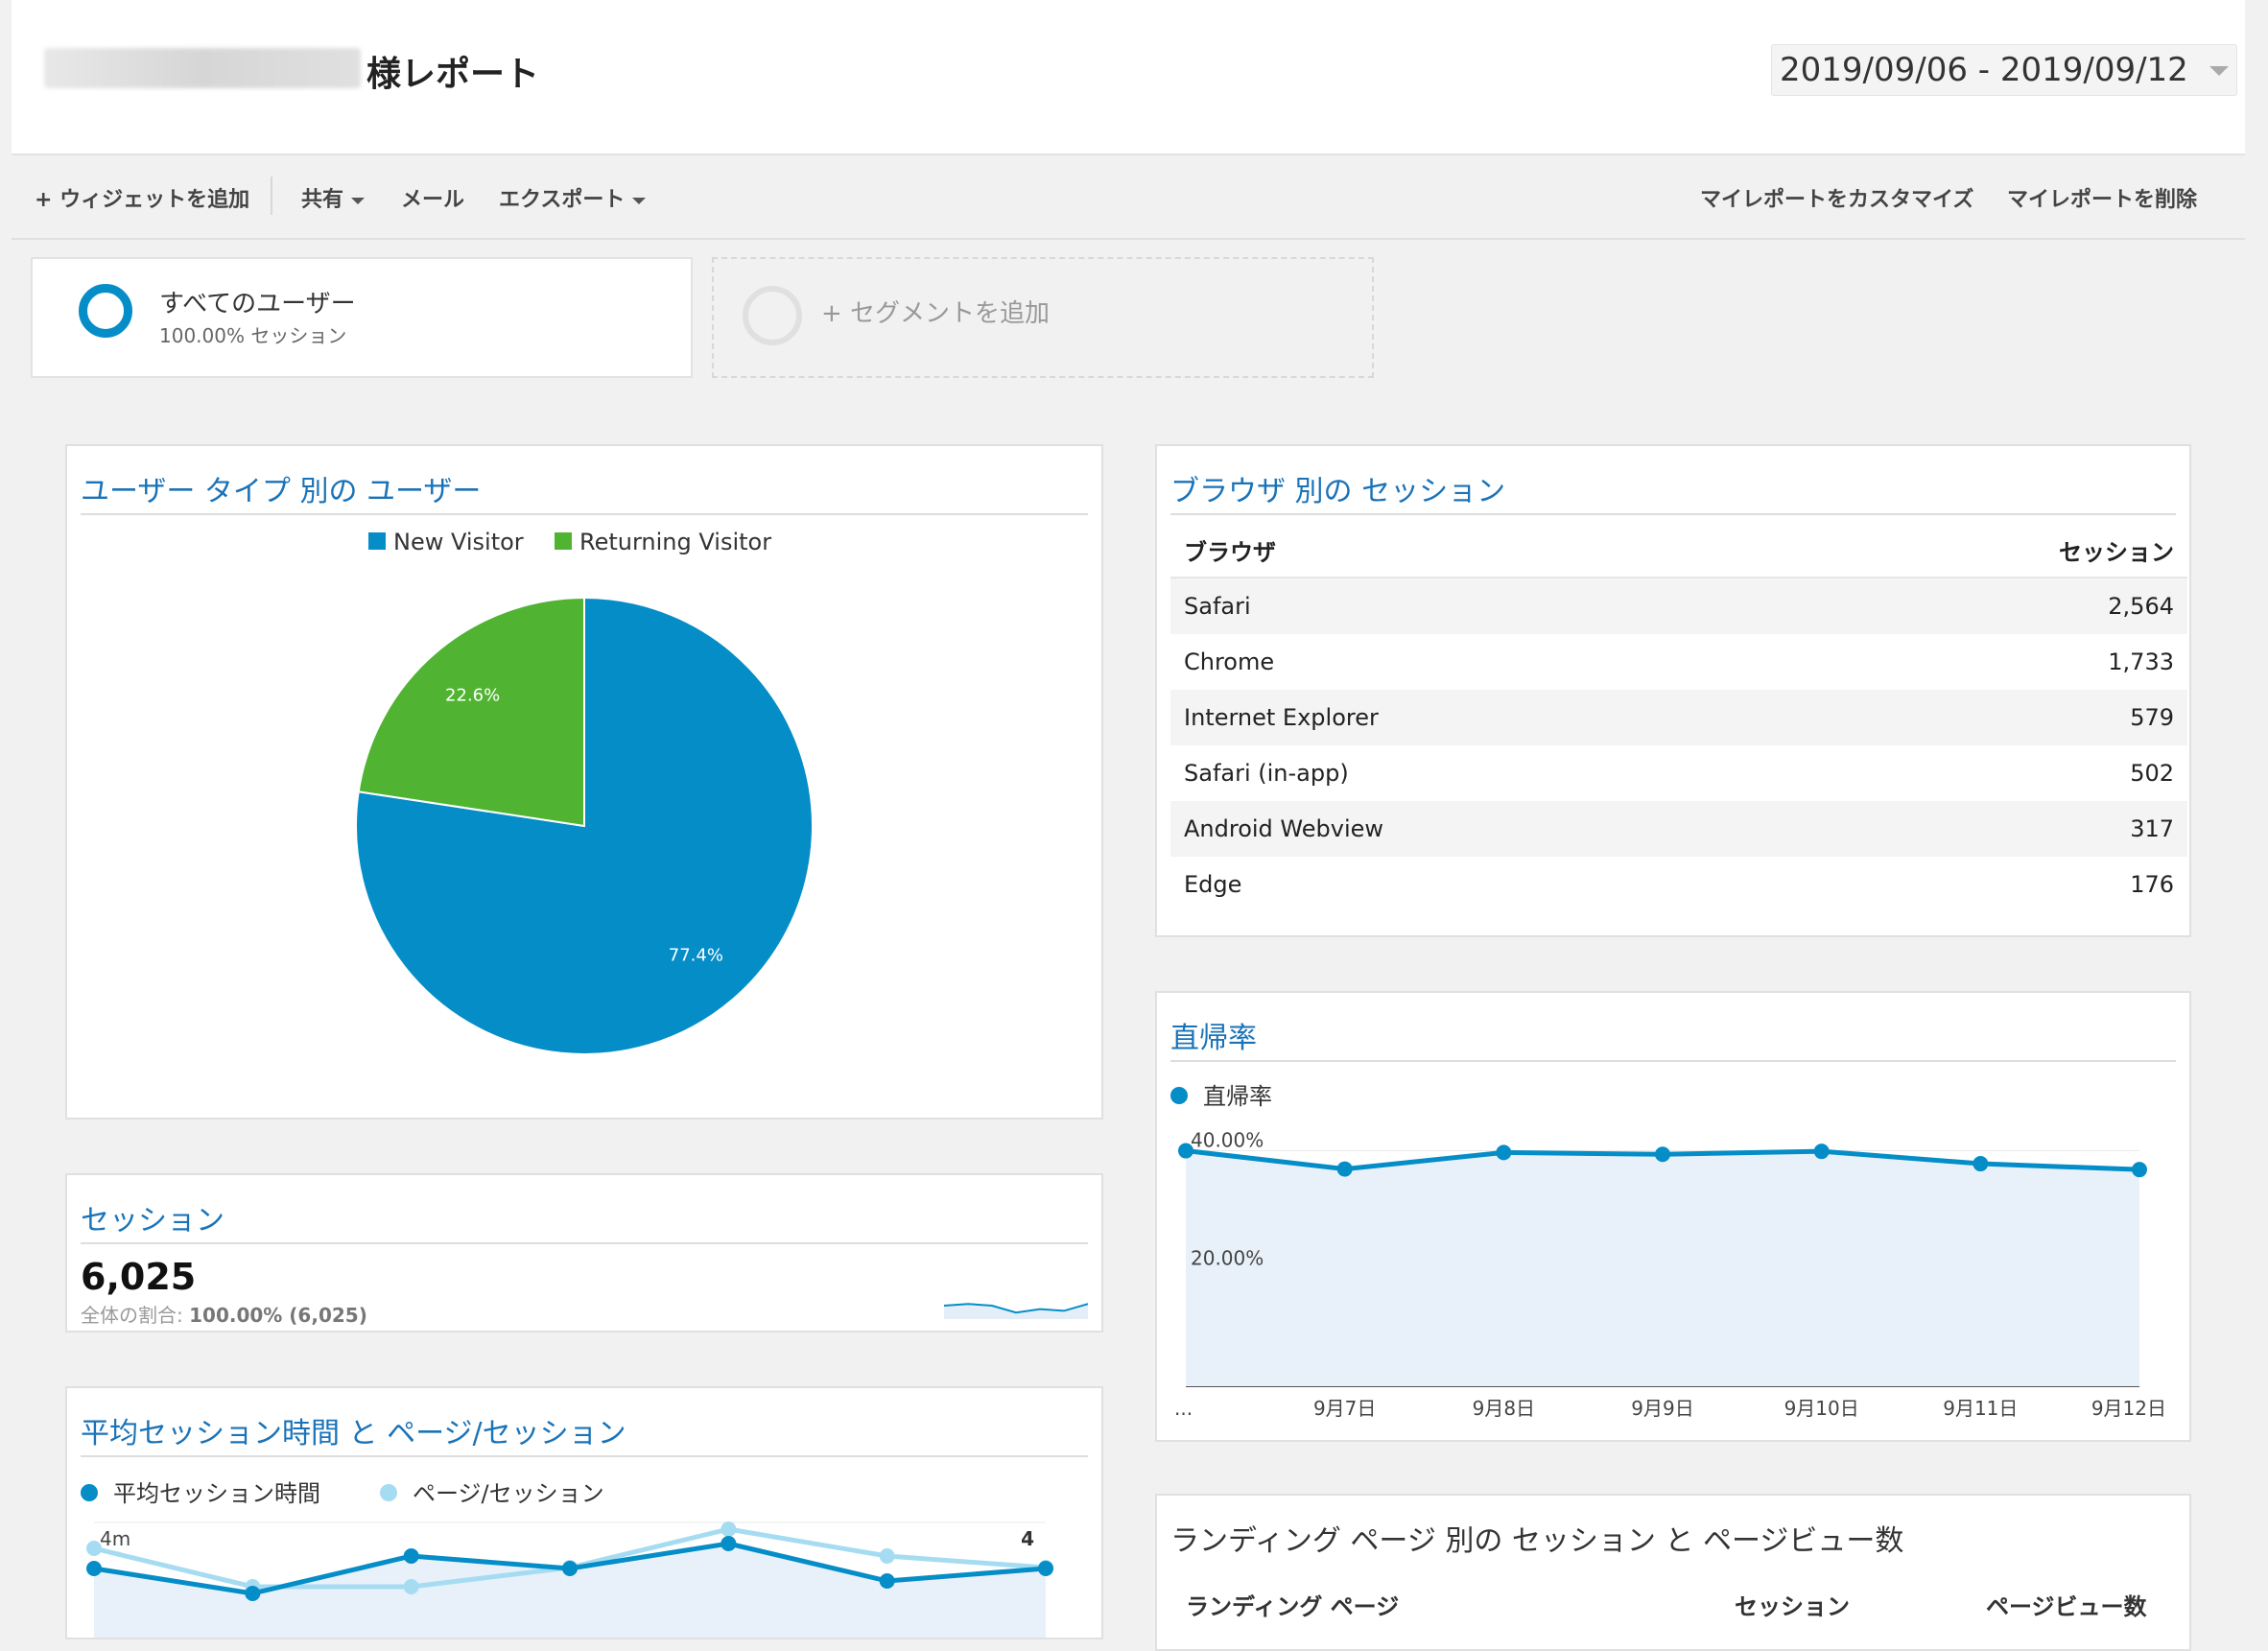 The image size is (2268, 1651). I want to click on browser-cell: Internet Explorer, so click(1483, 717).